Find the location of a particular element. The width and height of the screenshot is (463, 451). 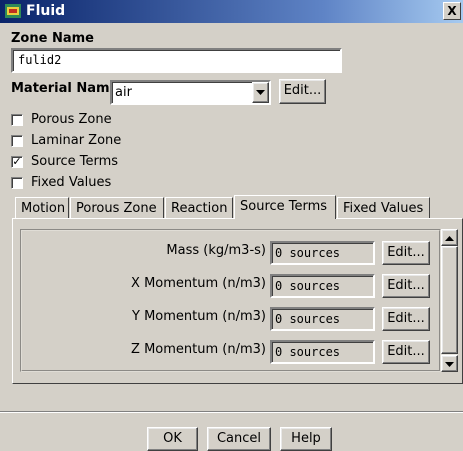

title-bar: Fluid X is located at coordinates (231, 11).